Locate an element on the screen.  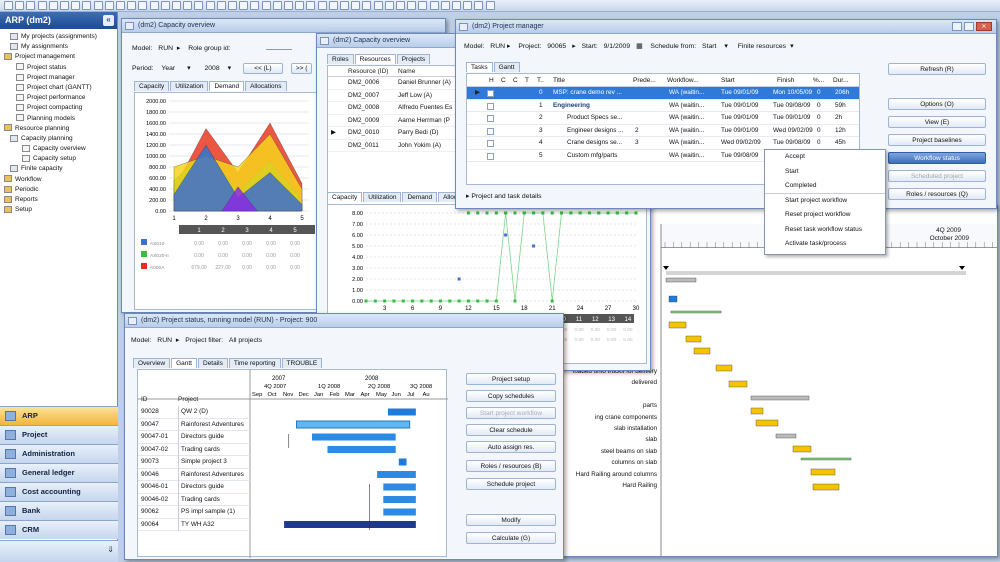
copy-schedules-button: Copy schedules is located at coordinates (511, 396).